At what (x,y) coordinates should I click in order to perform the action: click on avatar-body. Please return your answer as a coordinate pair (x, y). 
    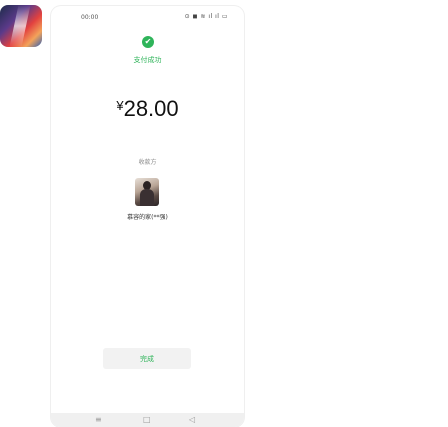
    Looking at the image, I should click on (147, 197).